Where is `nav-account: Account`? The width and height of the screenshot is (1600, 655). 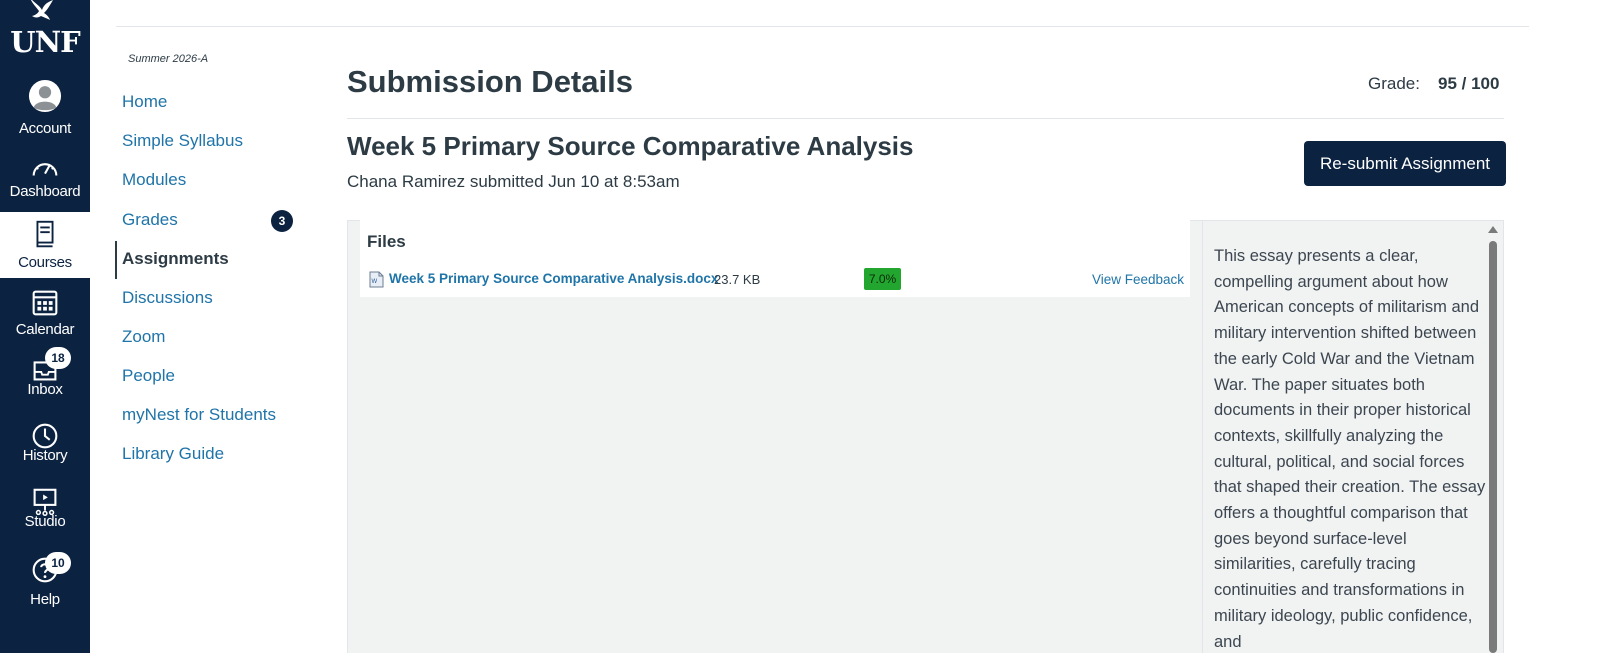
nav-account: Account is located at coordinates (45, 108).